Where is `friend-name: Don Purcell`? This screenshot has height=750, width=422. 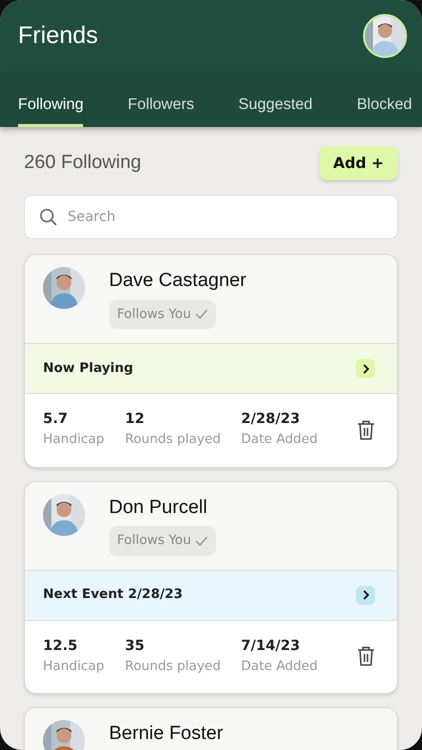 friend-name: Don Purcell is located at coordinates (158, 508).